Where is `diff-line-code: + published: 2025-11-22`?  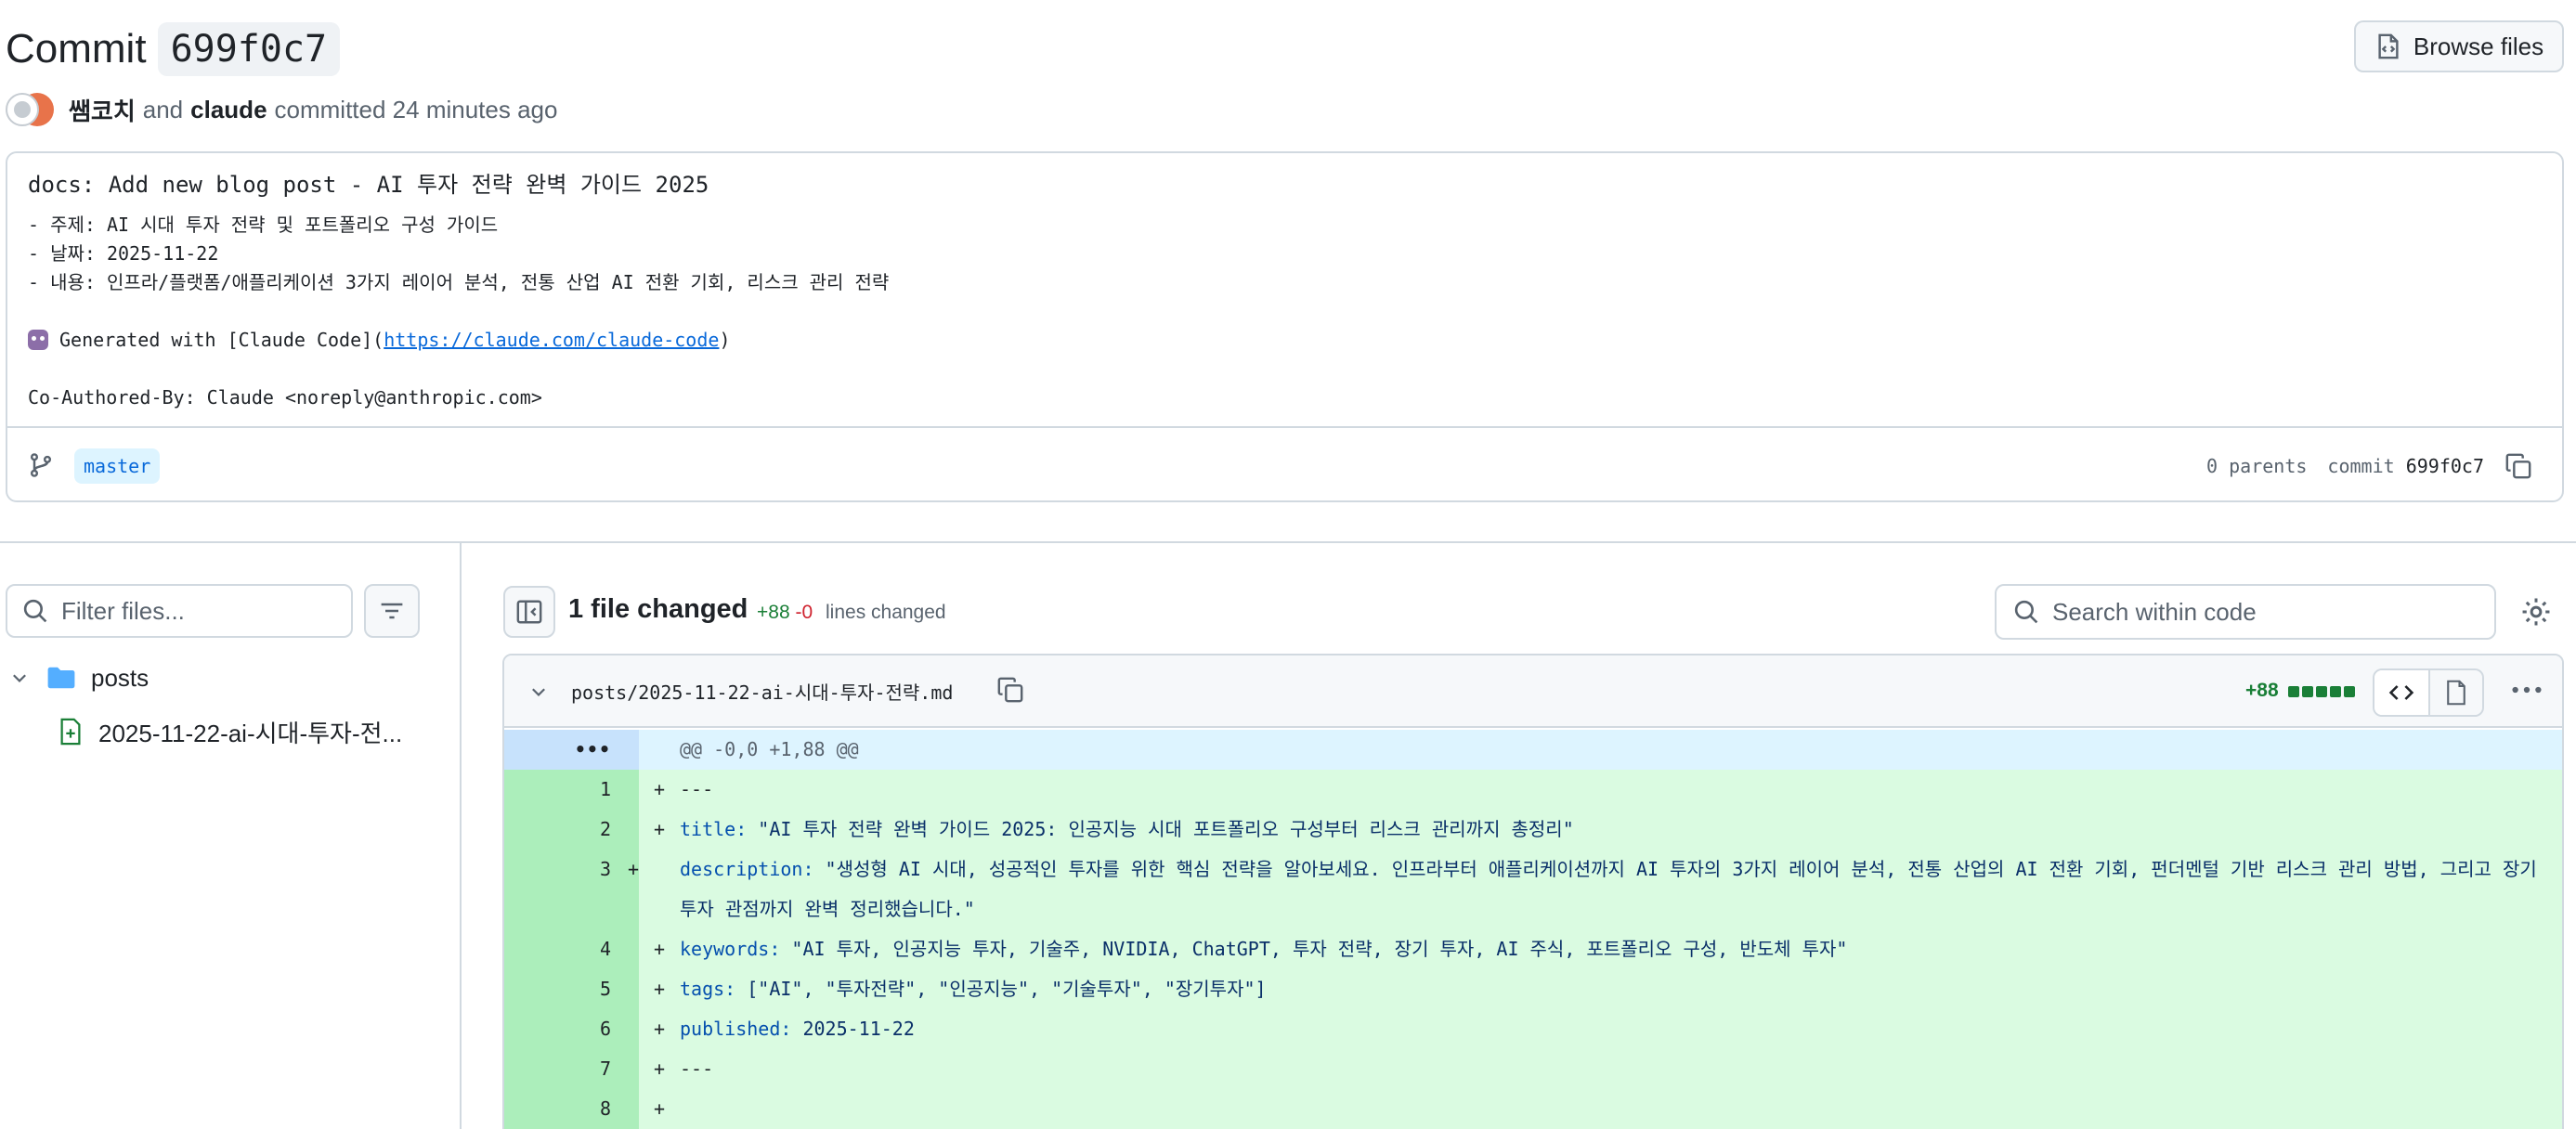 diff-line-code: + published: 2025-11-22 is located at coordinates (1600, 1029).